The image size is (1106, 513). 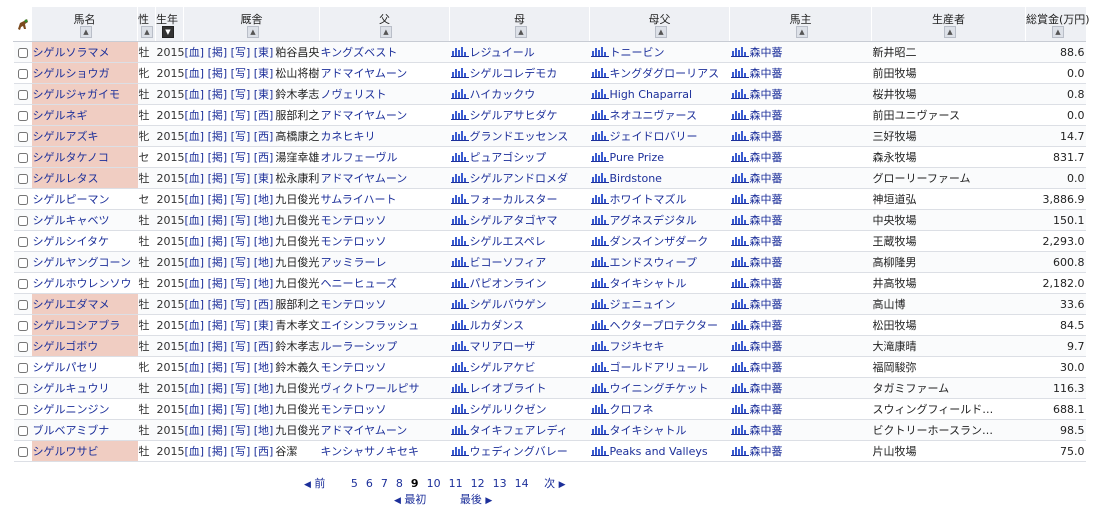 What do you see at coordinates (84, 220) in the screenshot?
I see `horse-name-link: シゲルキャベツ` at bounding box center [84, 220].